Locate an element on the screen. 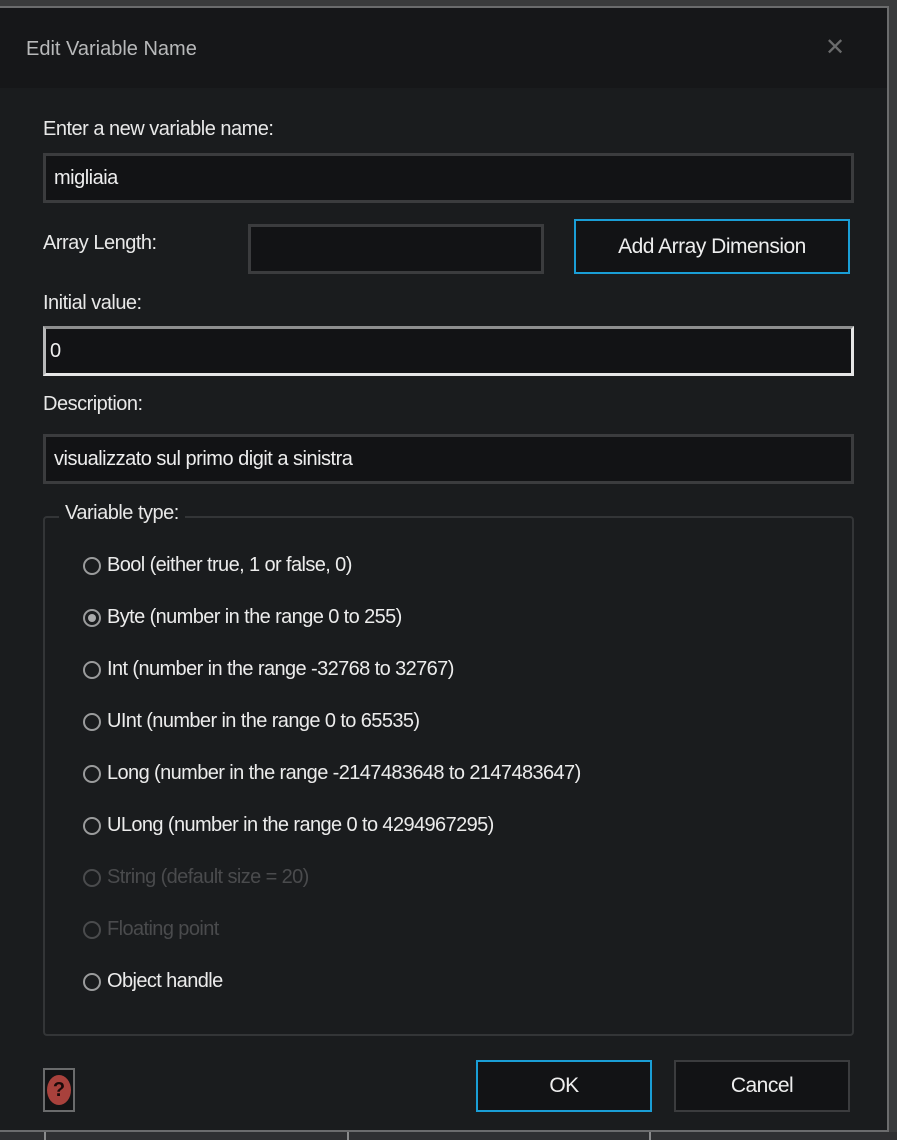 The image size is (897, 1140). help-icon: ? is located at coordinates (59, 1090).